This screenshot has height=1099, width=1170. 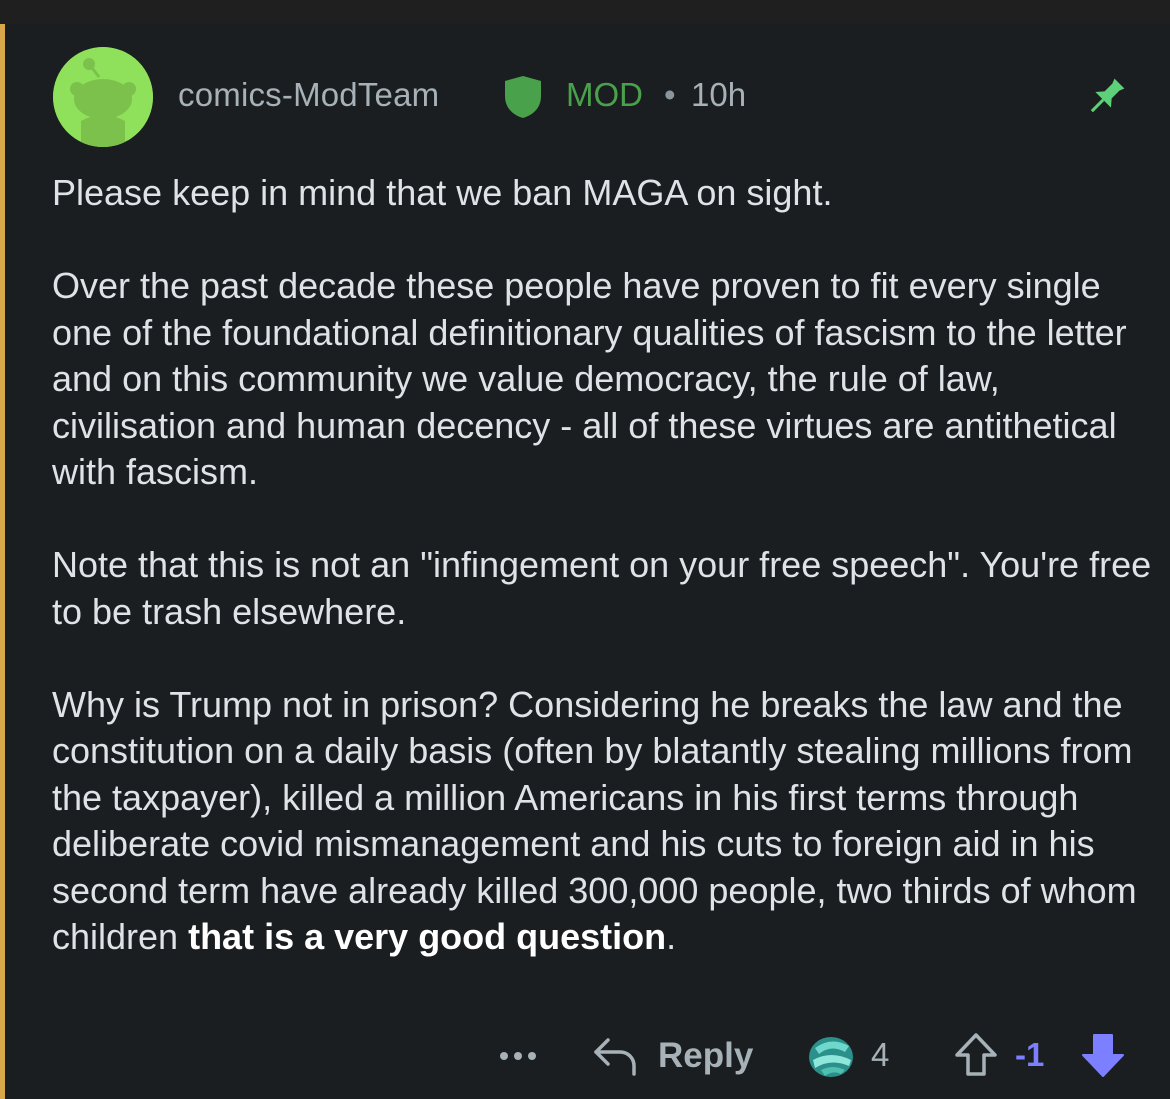 I want to click on reply-arrow-icon, so click(x=615, y=1057).